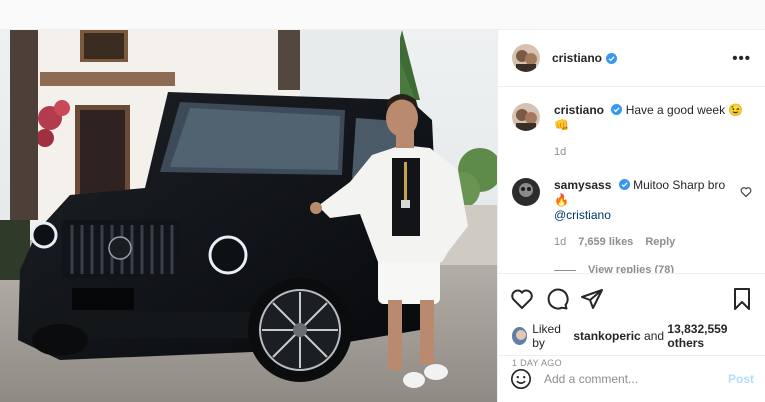 This screenshot has width=765, height=402. I want to click on comment-icon, so click(557, 299).